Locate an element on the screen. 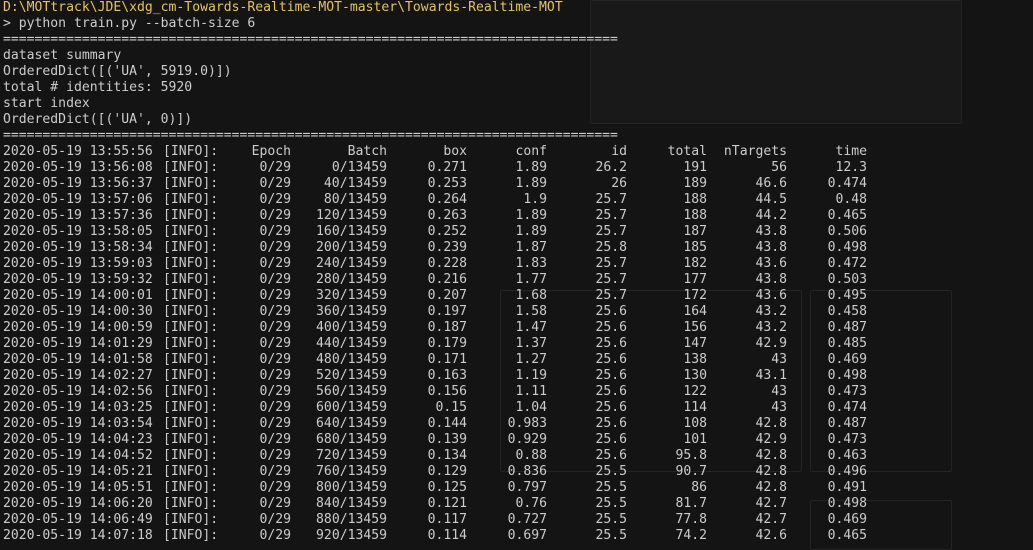 The height and width of the screenshot is (550, 1033). summary-line: total # identities: 5920 is located at coordinates (98, 87).